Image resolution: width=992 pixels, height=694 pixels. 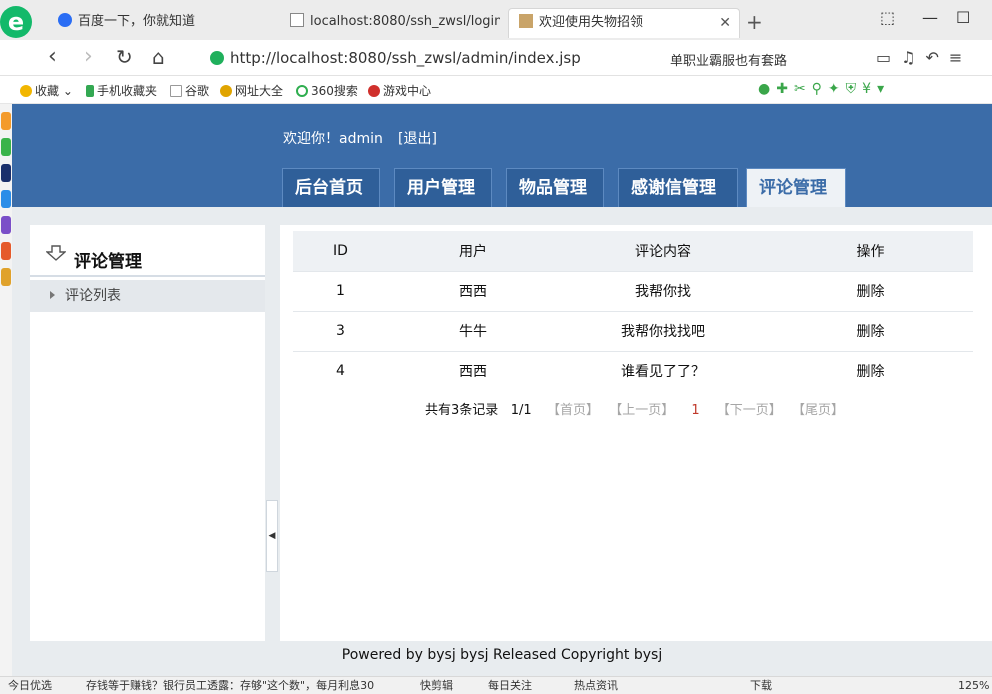 I want to click on game-icon, so click(x=374, y=91).